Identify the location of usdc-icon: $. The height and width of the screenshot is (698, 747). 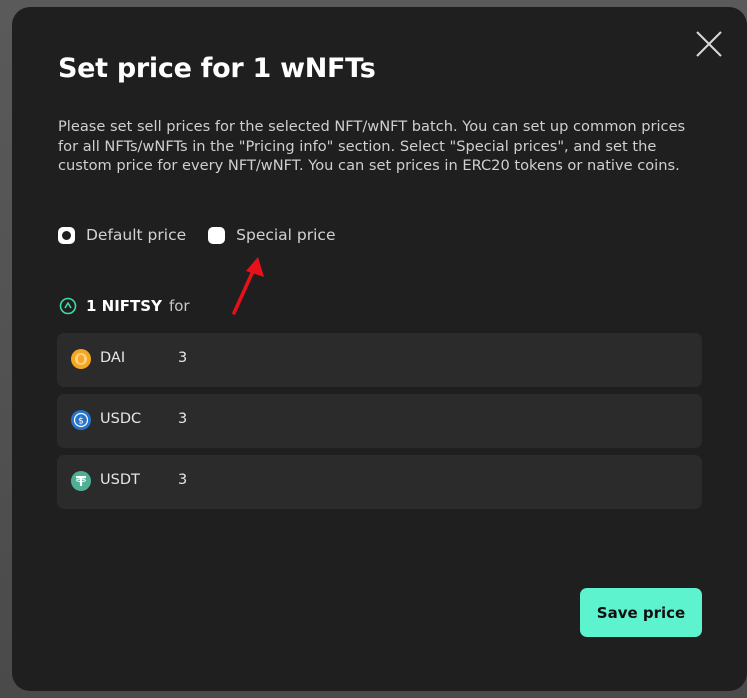
(81, 420).